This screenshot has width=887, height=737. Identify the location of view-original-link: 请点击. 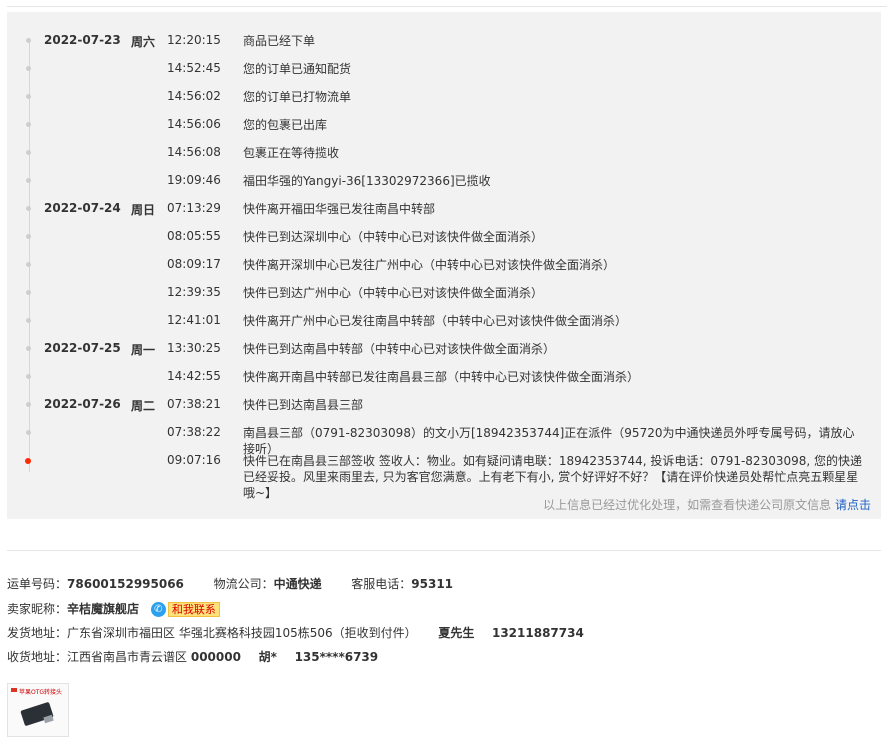
(853, 505).